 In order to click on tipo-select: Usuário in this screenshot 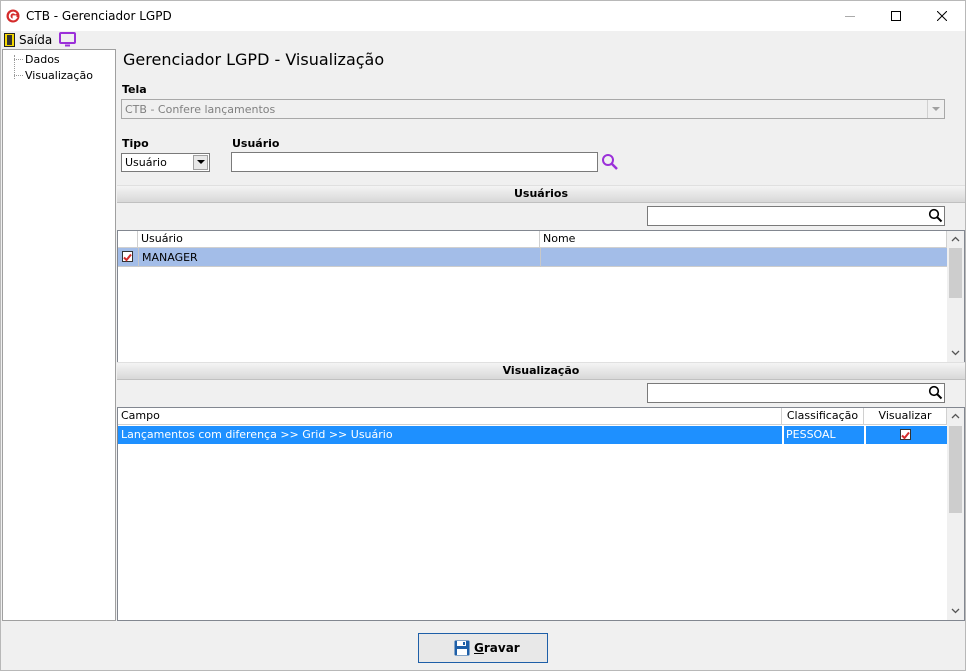, I will do `click(165, 162)`.